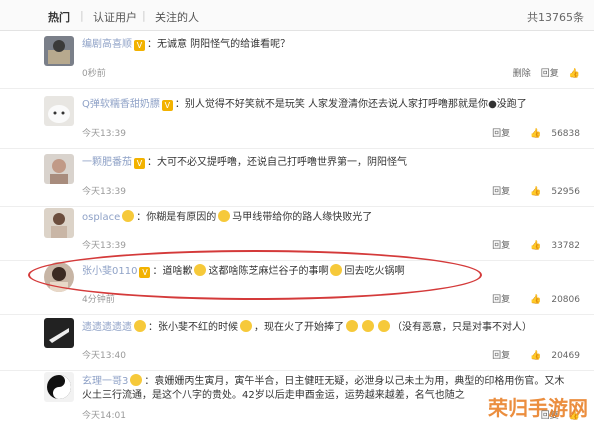 The width and height of the screenshot is (594, 427). Describe the element at coordinates (193, 327) in the screenshot. I see `comment-body: ：张小斐不红的时候` at that location.